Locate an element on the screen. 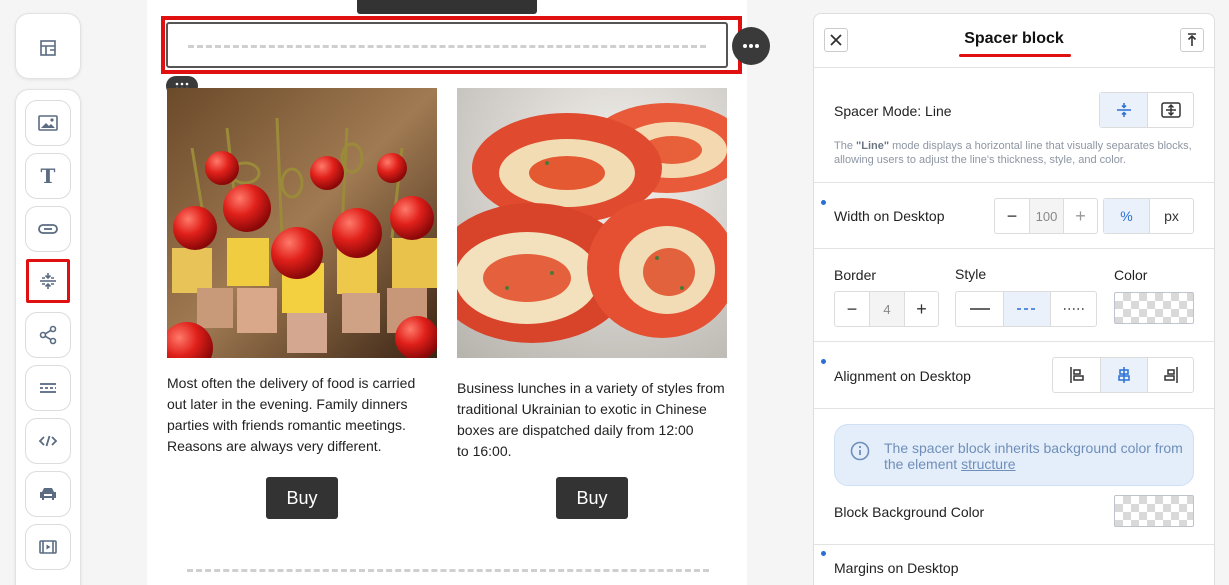 The width and height of the screenshot is (1229, 585). structure-tab is located at coordinates (447, 7).